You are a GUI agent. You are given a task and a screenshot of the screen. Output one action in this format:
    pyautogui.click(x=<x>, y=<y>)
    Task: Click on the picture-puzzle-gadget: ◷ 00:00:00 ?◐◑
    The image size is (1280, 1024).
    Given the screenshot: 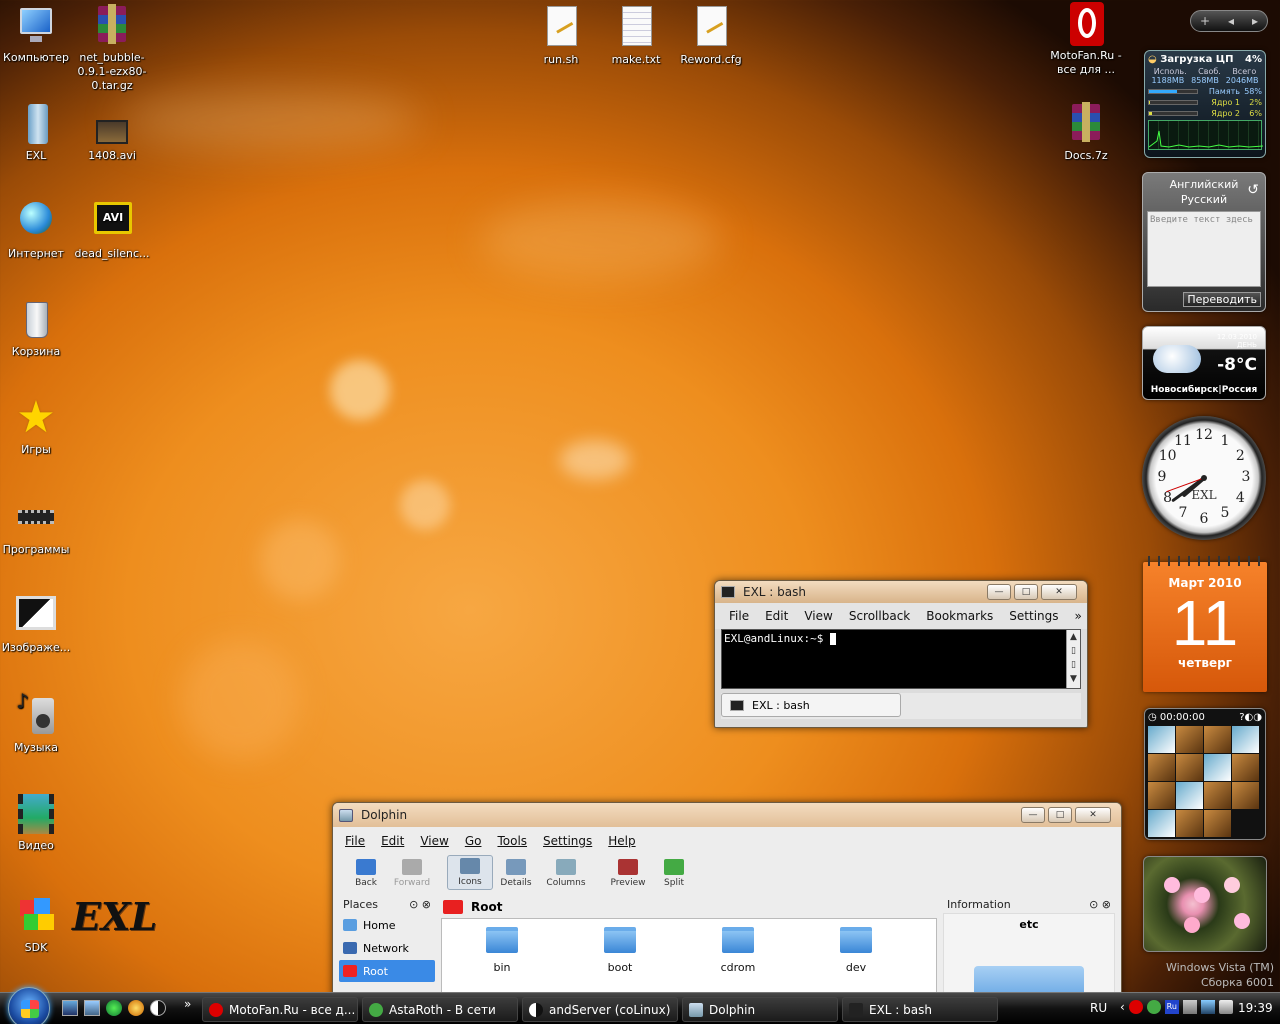 What is the action you would take?
    pyautogui.click(x=1205, y=774)
    